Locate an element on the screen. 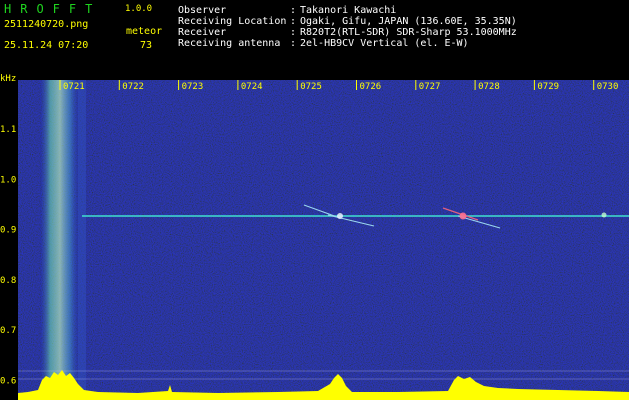 The image size is (629, 400). info-label: Observer is located at coordinates (202, 10).